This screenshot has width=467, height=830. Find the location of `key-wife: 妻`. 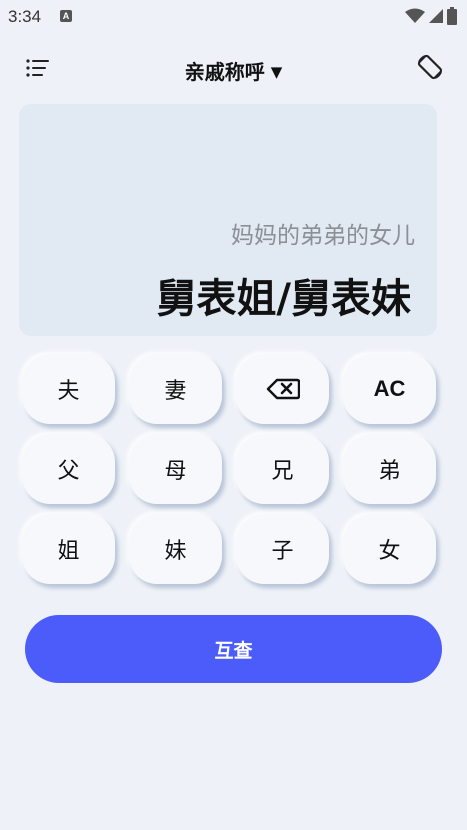

key-wife: 妻 is located at coordinates (175, 389).